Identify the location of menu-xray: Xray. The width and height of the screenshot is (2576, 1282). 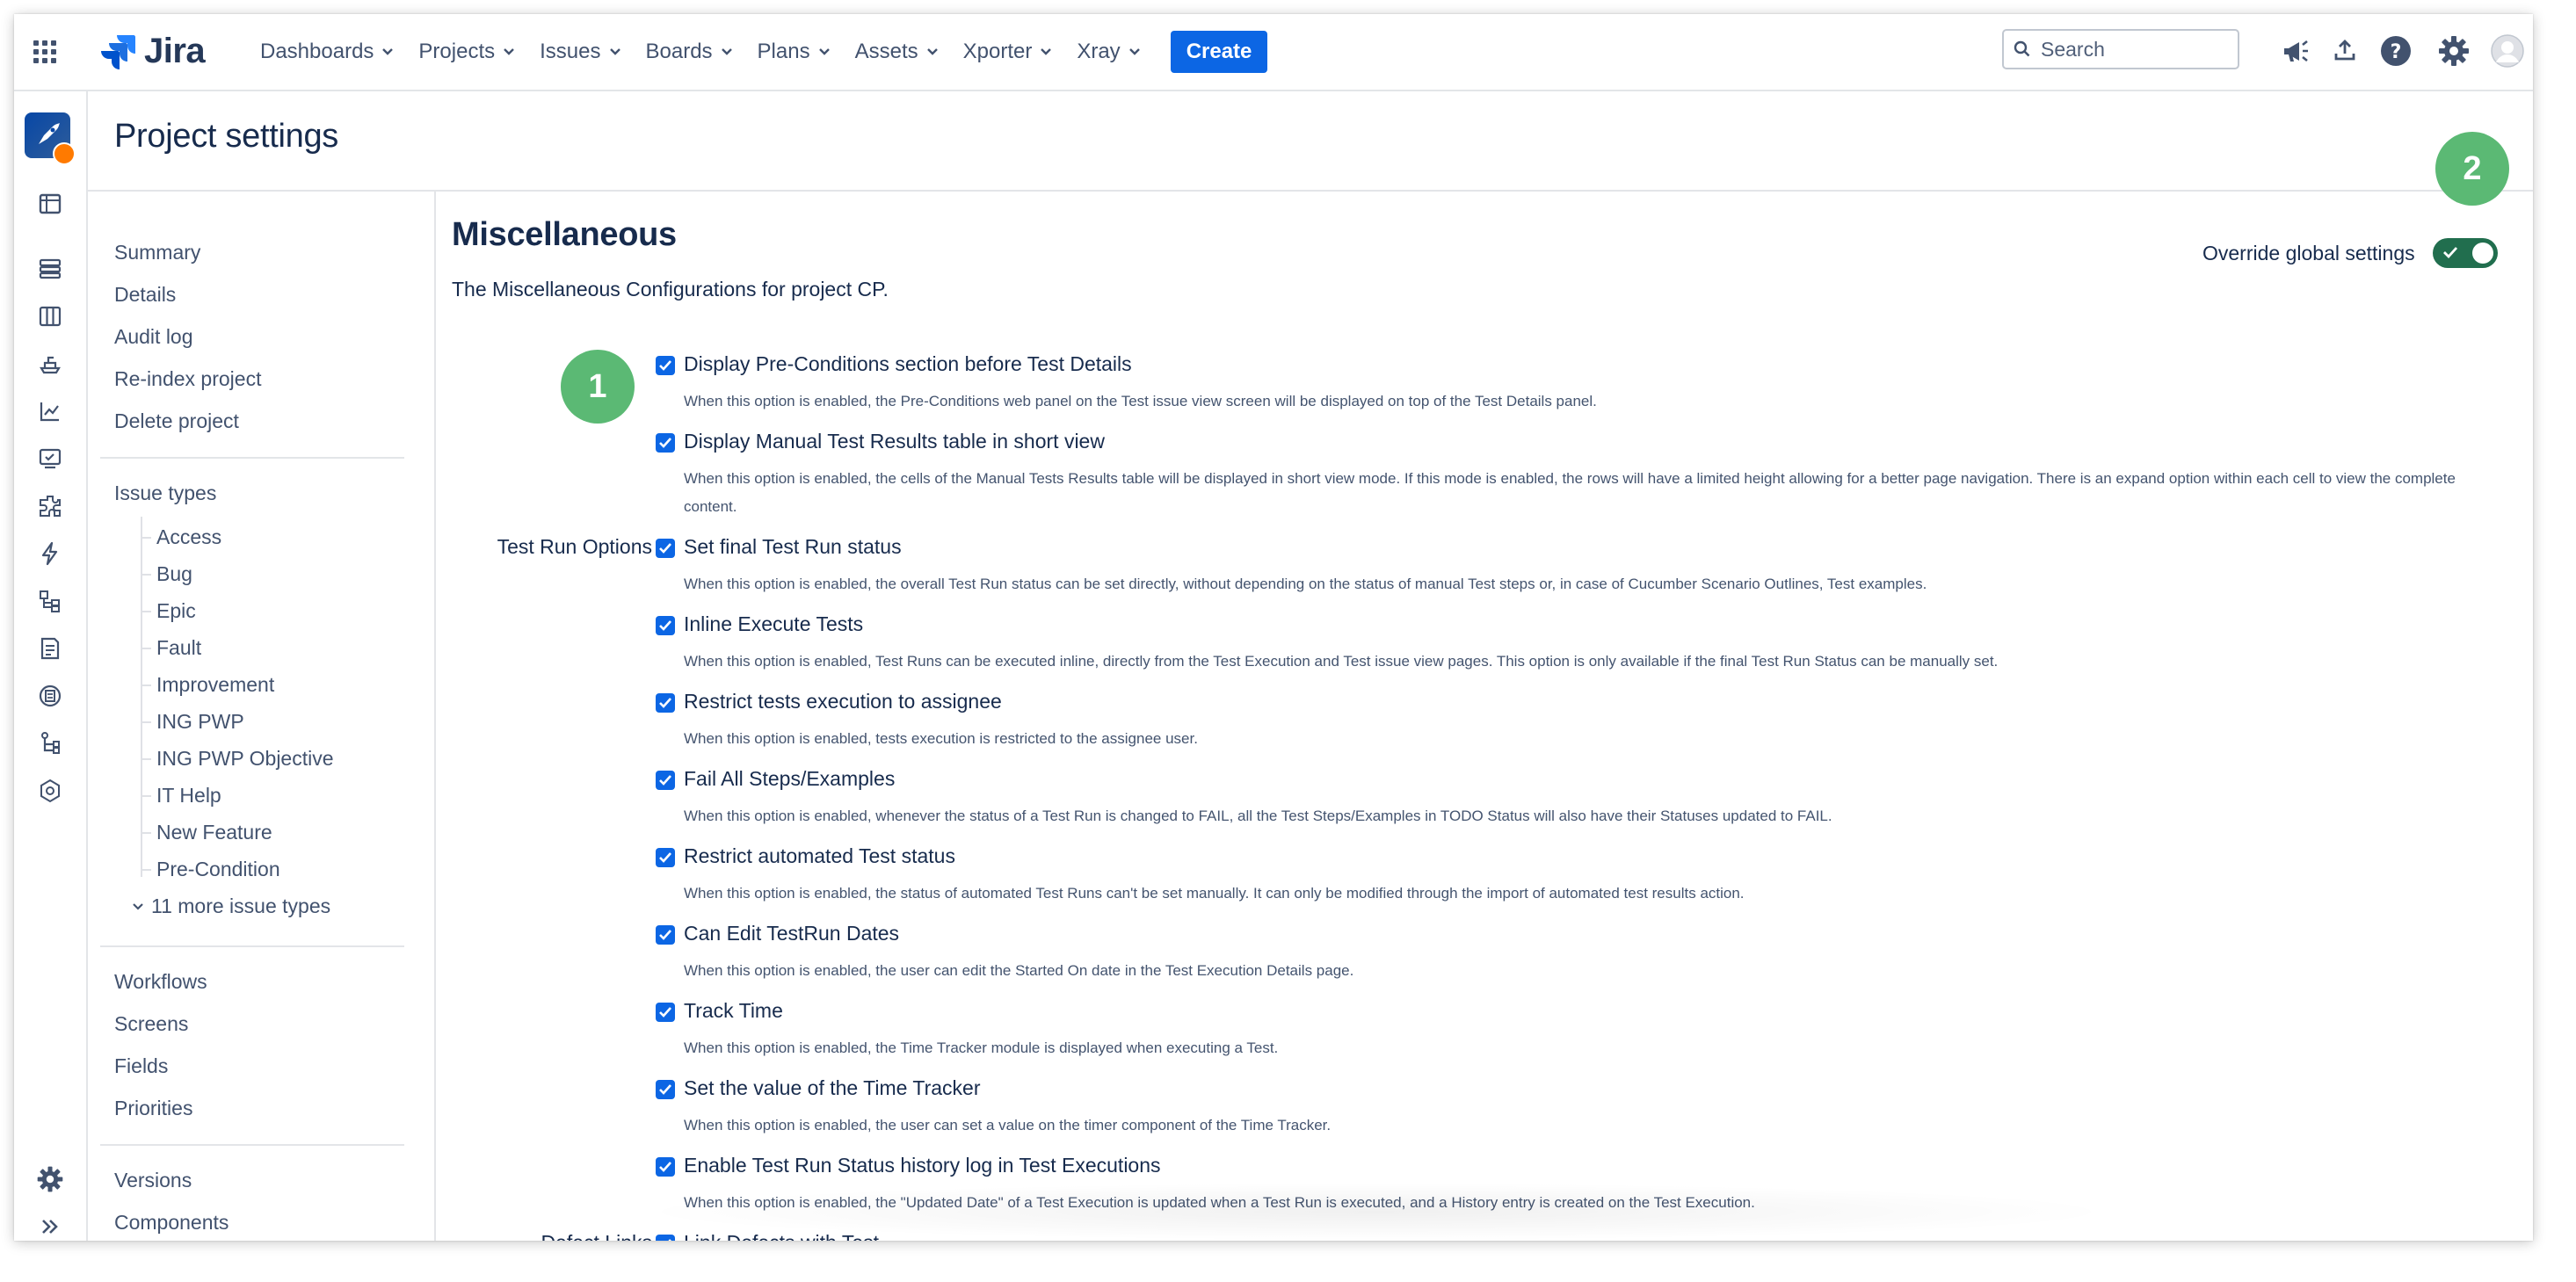
(1108, 52).